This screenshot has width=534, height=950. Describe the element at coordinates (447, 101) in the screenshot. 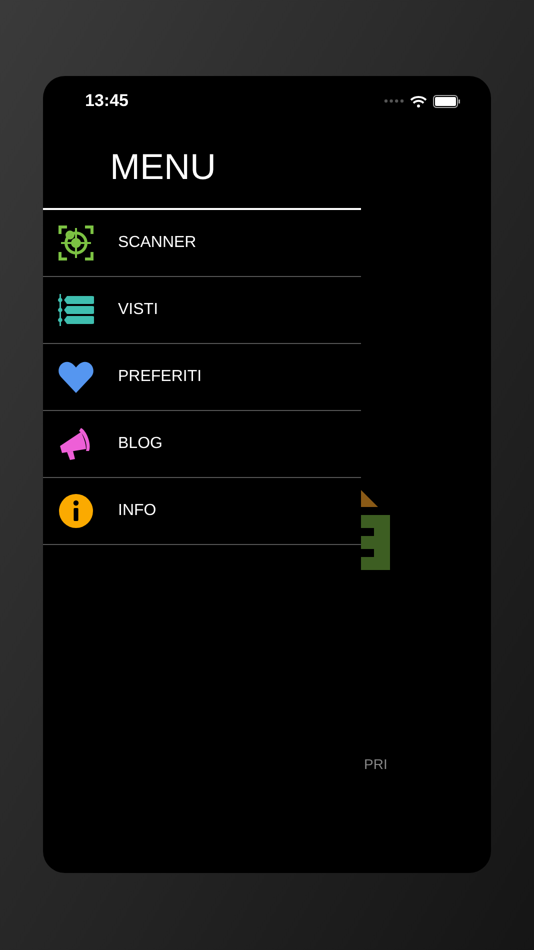

I see `battery-icon` at that location.